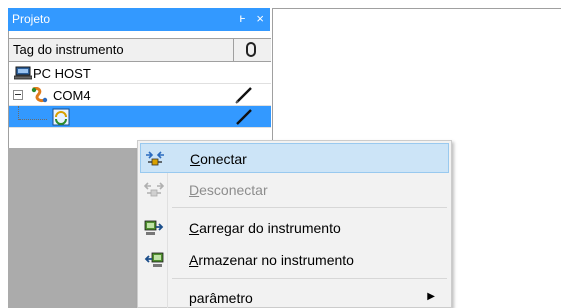 The width and height of the screenshot is (561, 308). I want to click on pin-icon: ͱ, so click(242, 18).